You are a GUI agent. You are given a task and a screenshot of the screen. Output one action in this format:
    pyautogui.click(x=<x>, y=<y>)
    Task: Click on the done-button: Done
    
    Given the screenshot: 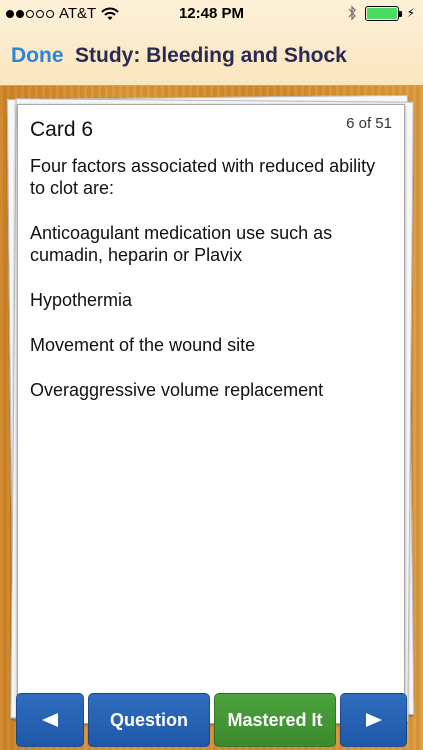 What is the action you would take?
    pyautogui.click(x=37, y=56)
    